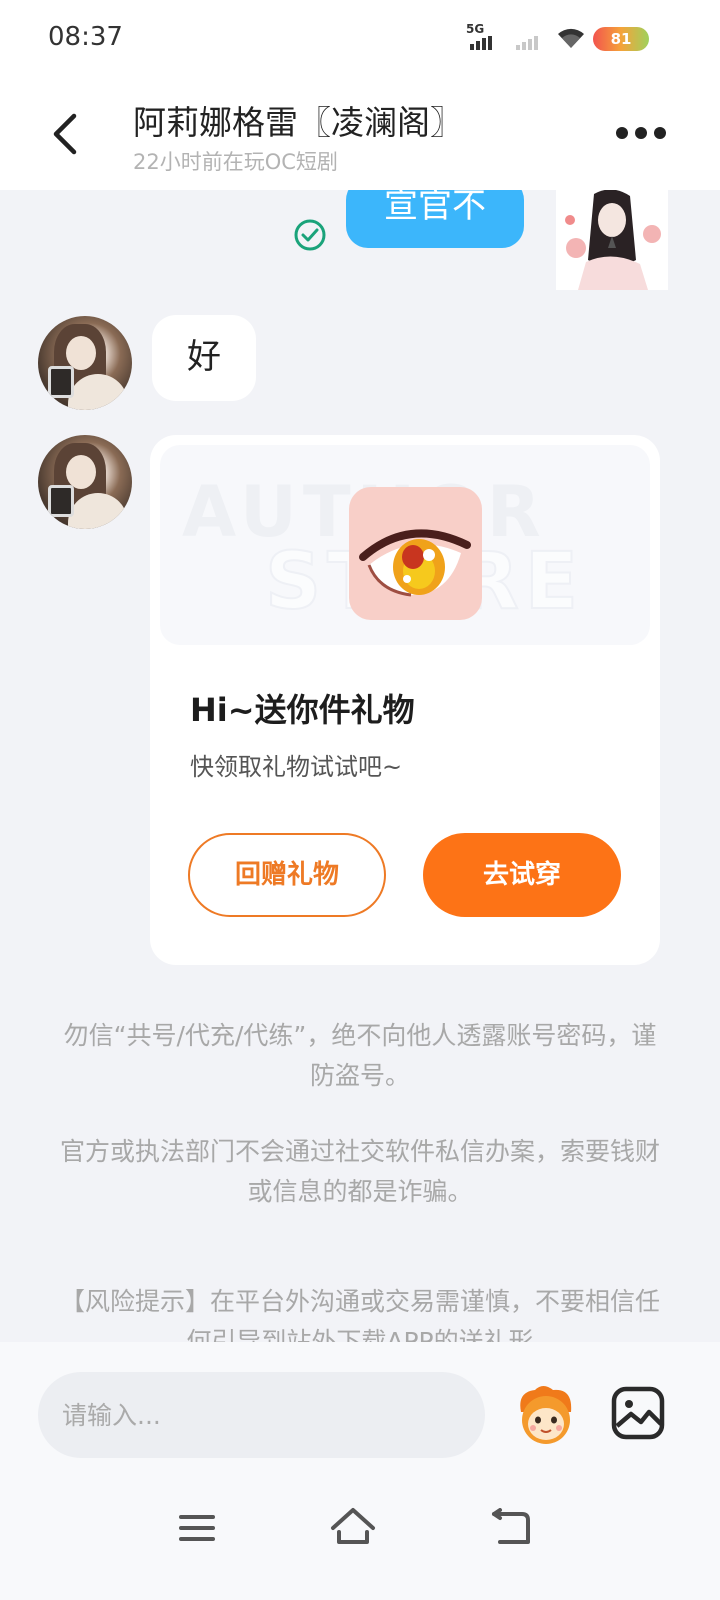  What do you see at coordinates (641, 133) in the screenshot?
I see `more-dots-icon` at bounding box center [641, 133].